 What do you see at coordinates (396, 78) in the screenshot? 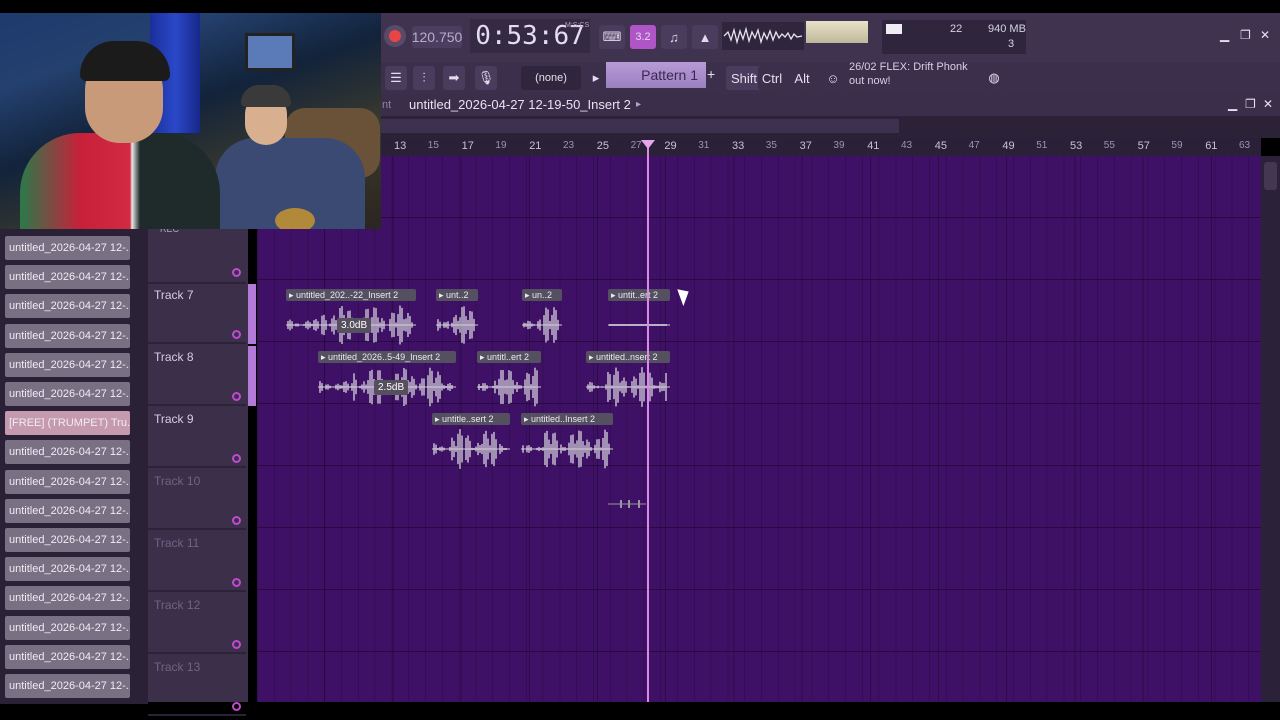
I see `playlist-view-icon: ☰` at bounding box center [396, 78].